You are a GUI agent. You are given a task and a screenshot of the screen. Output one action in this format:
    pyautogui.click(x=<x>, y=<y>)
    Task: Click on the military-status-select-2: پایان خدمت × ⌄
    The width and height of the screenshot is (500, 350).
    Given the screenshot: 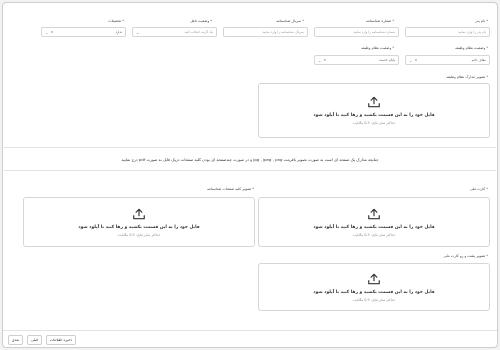 What is the action you would take?
    pyautogui.click(x=356, y=60)
    